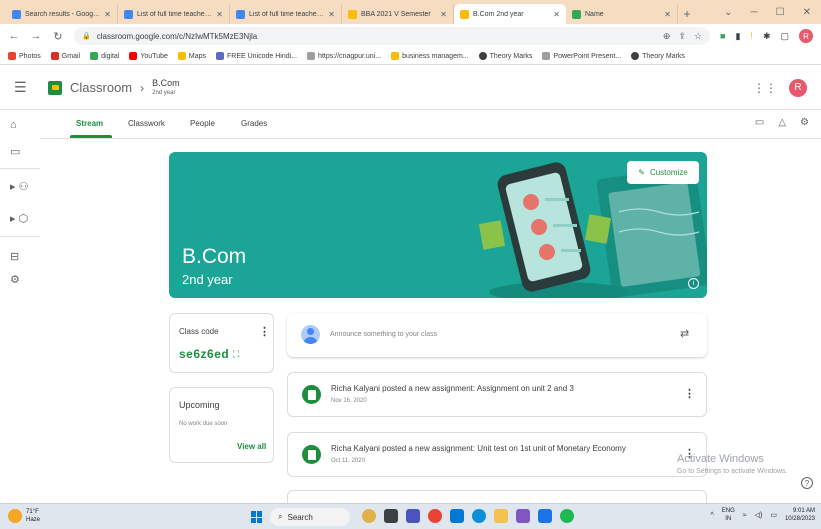 The image size is (821, 529). What do you see at coordinates (236, 354) in the screenshot?
I see `fullscreen-icon: ⛶` at bounding box center [236, 354].